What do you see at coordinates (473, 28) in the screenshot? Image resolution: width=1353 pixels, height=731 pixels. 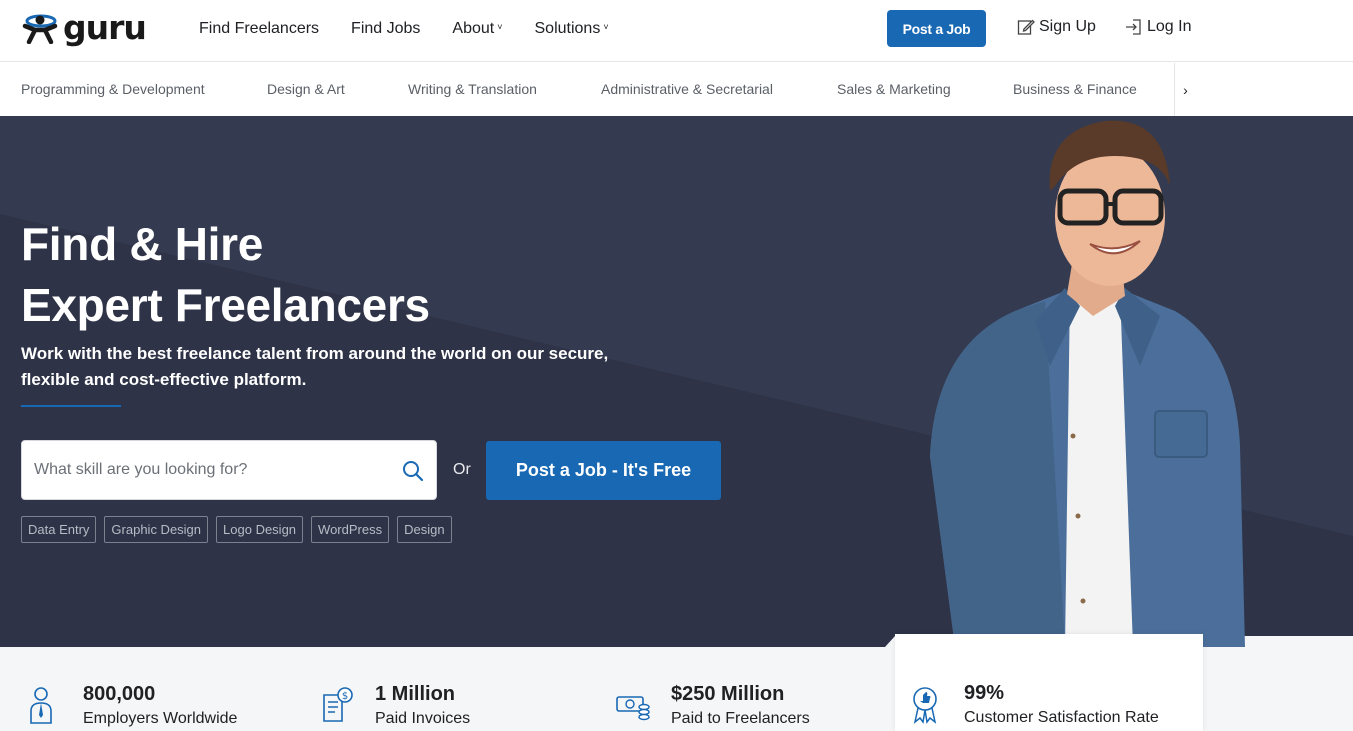 I see `nav-about-label: About` at bounding box center [473, 28].